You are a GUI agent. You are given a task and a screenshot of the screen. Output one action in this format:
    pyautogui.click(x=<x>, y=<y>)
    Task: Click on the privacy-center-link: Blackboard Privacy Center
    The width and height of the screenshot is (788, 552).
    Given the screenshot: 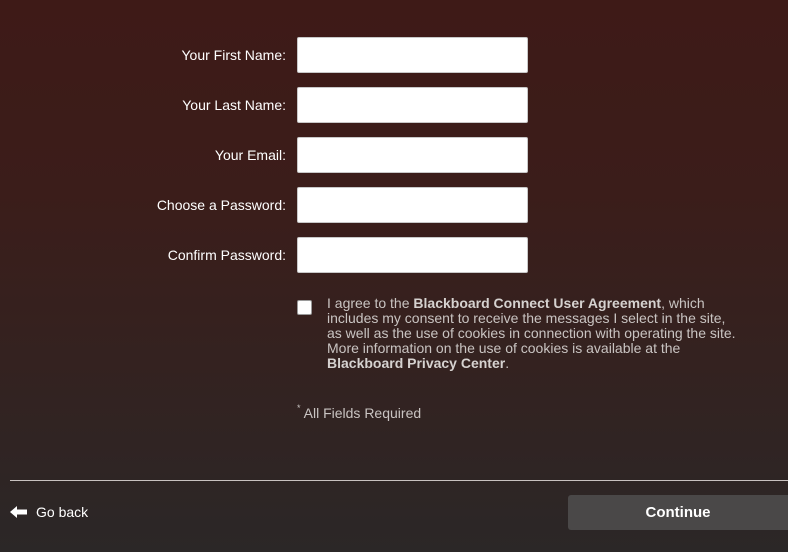 What is the action you would take?
    pyautogui.click(x=416, y=363)
    